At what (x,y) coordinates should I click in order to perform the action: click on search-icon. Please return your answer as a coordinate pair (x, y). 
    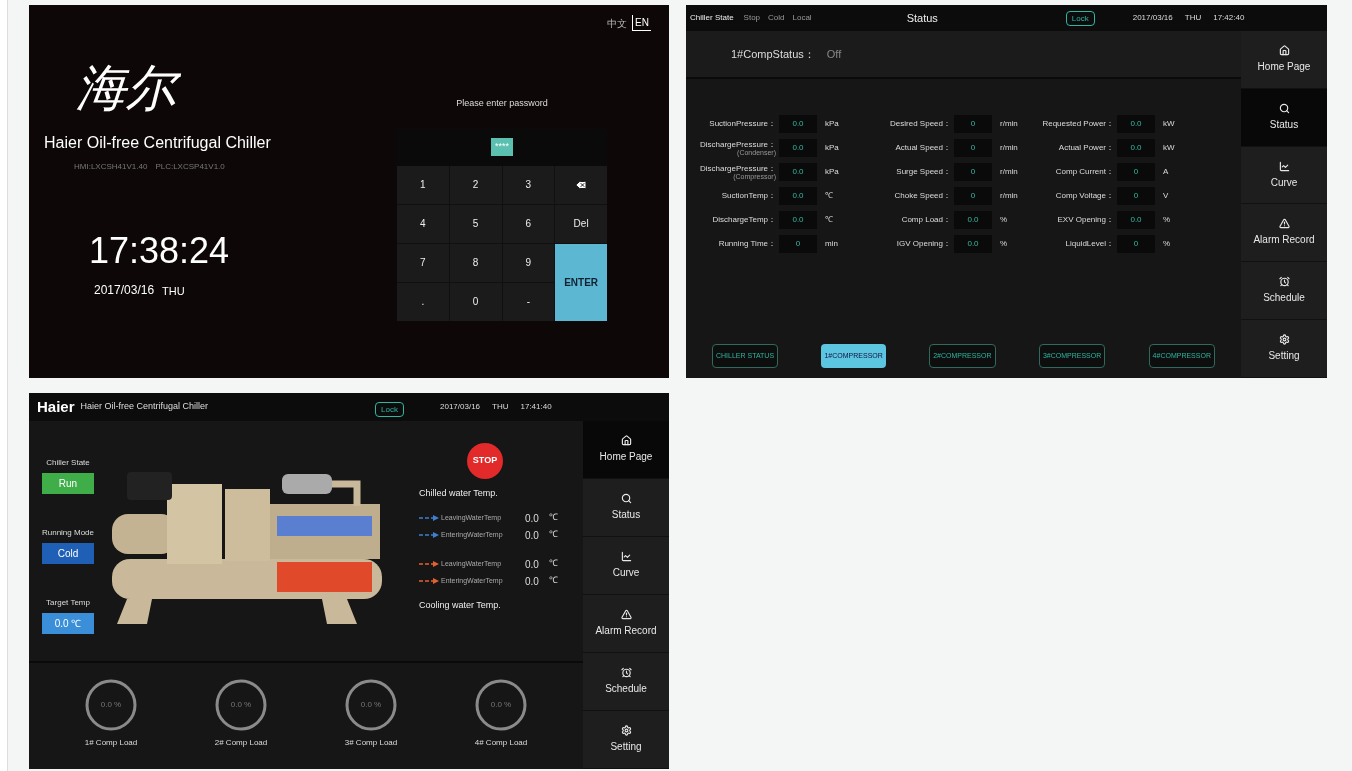
    Looking at the image, I should click on (626, 498).